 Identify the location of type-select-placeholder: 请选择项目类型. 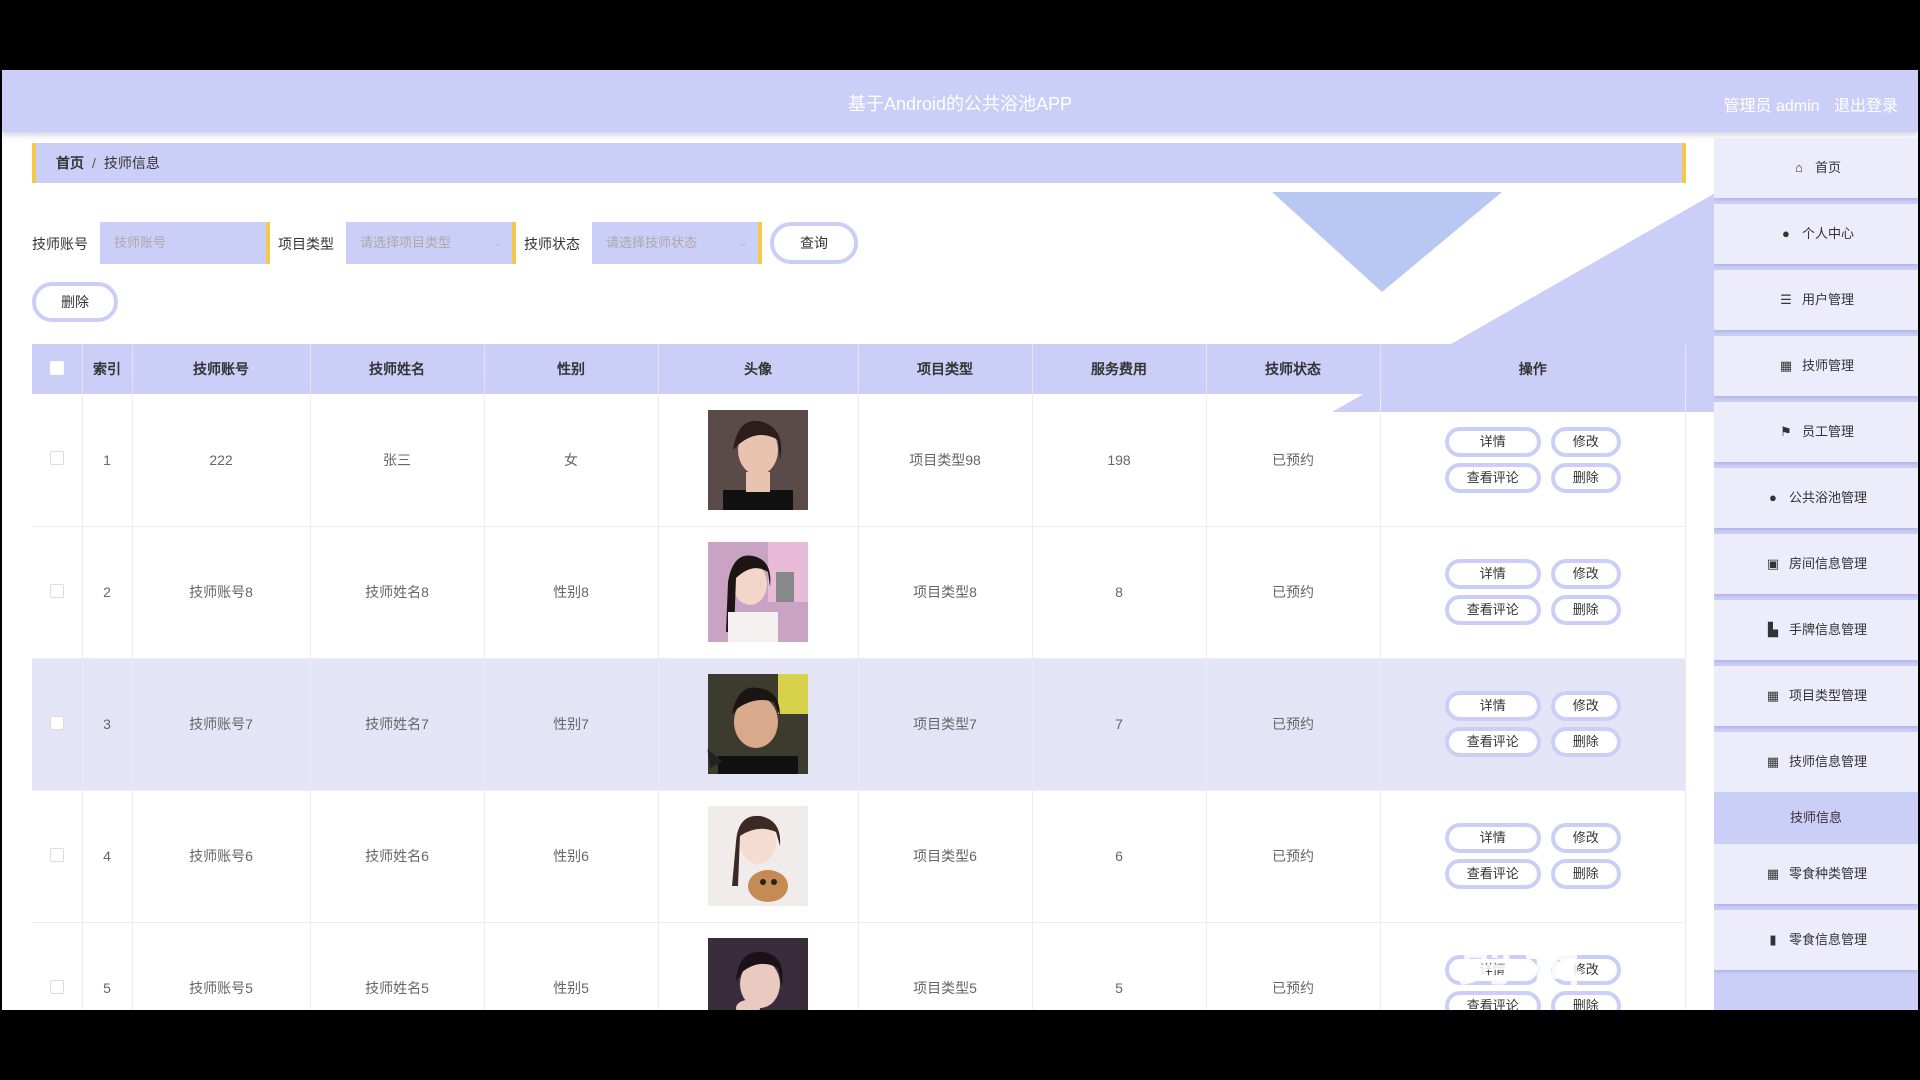
(406, 242).